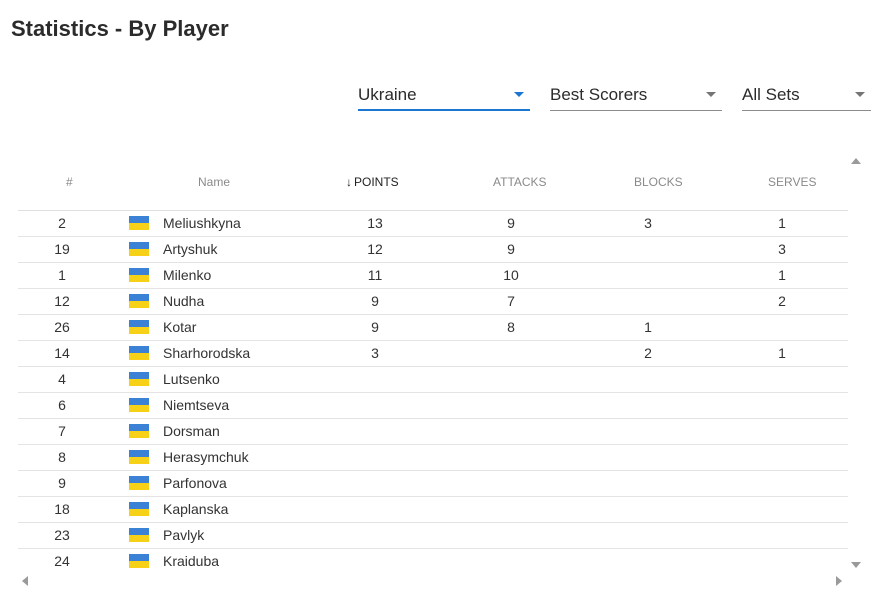 The height and width of the screenshot is (606, 886). I want to click on player-name: Kraiduba, so click(191, 561).